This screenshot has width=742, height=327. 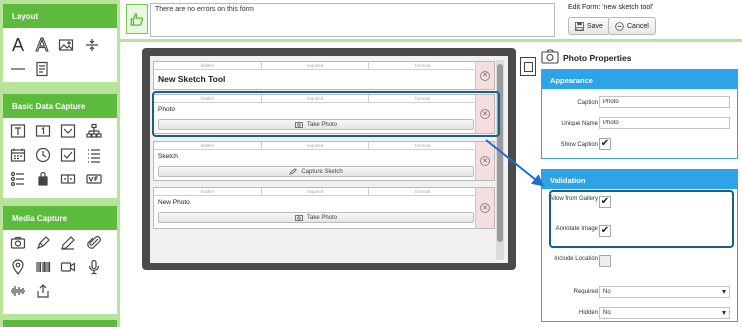 What do you see at coordinates (60, 106) in the screenshot?
I see `basic-data-capture-title: Basic Data Capture` at bounding box center [60, 106].